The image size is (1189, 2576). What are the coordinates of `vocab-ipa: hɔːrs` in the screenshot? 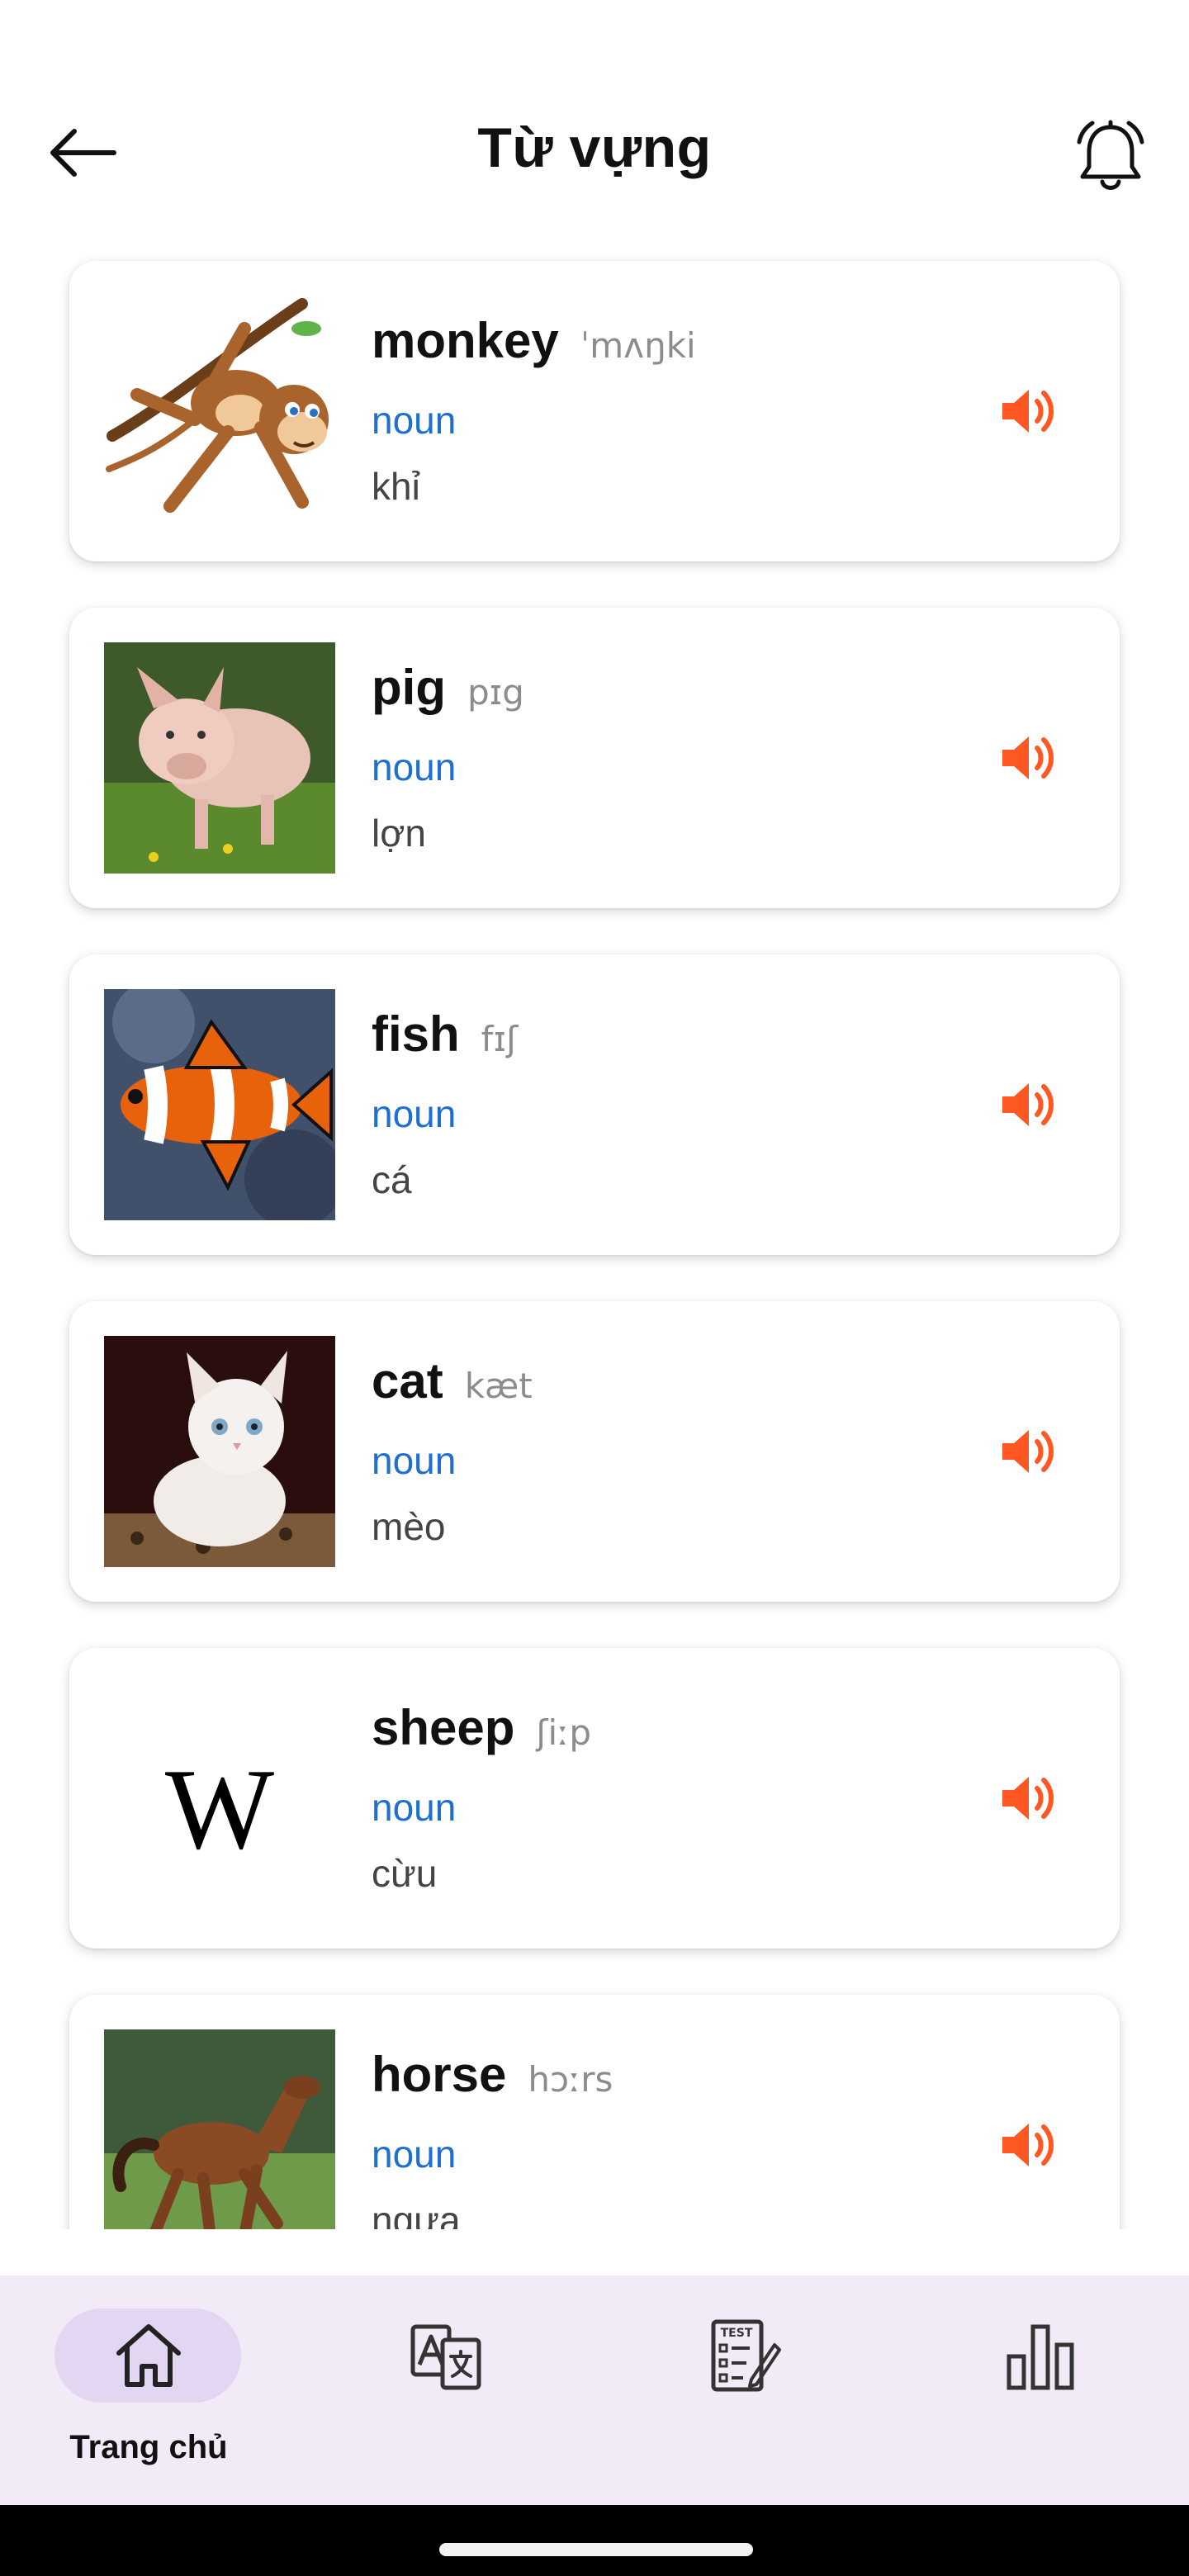 It's located at (570, 2079).